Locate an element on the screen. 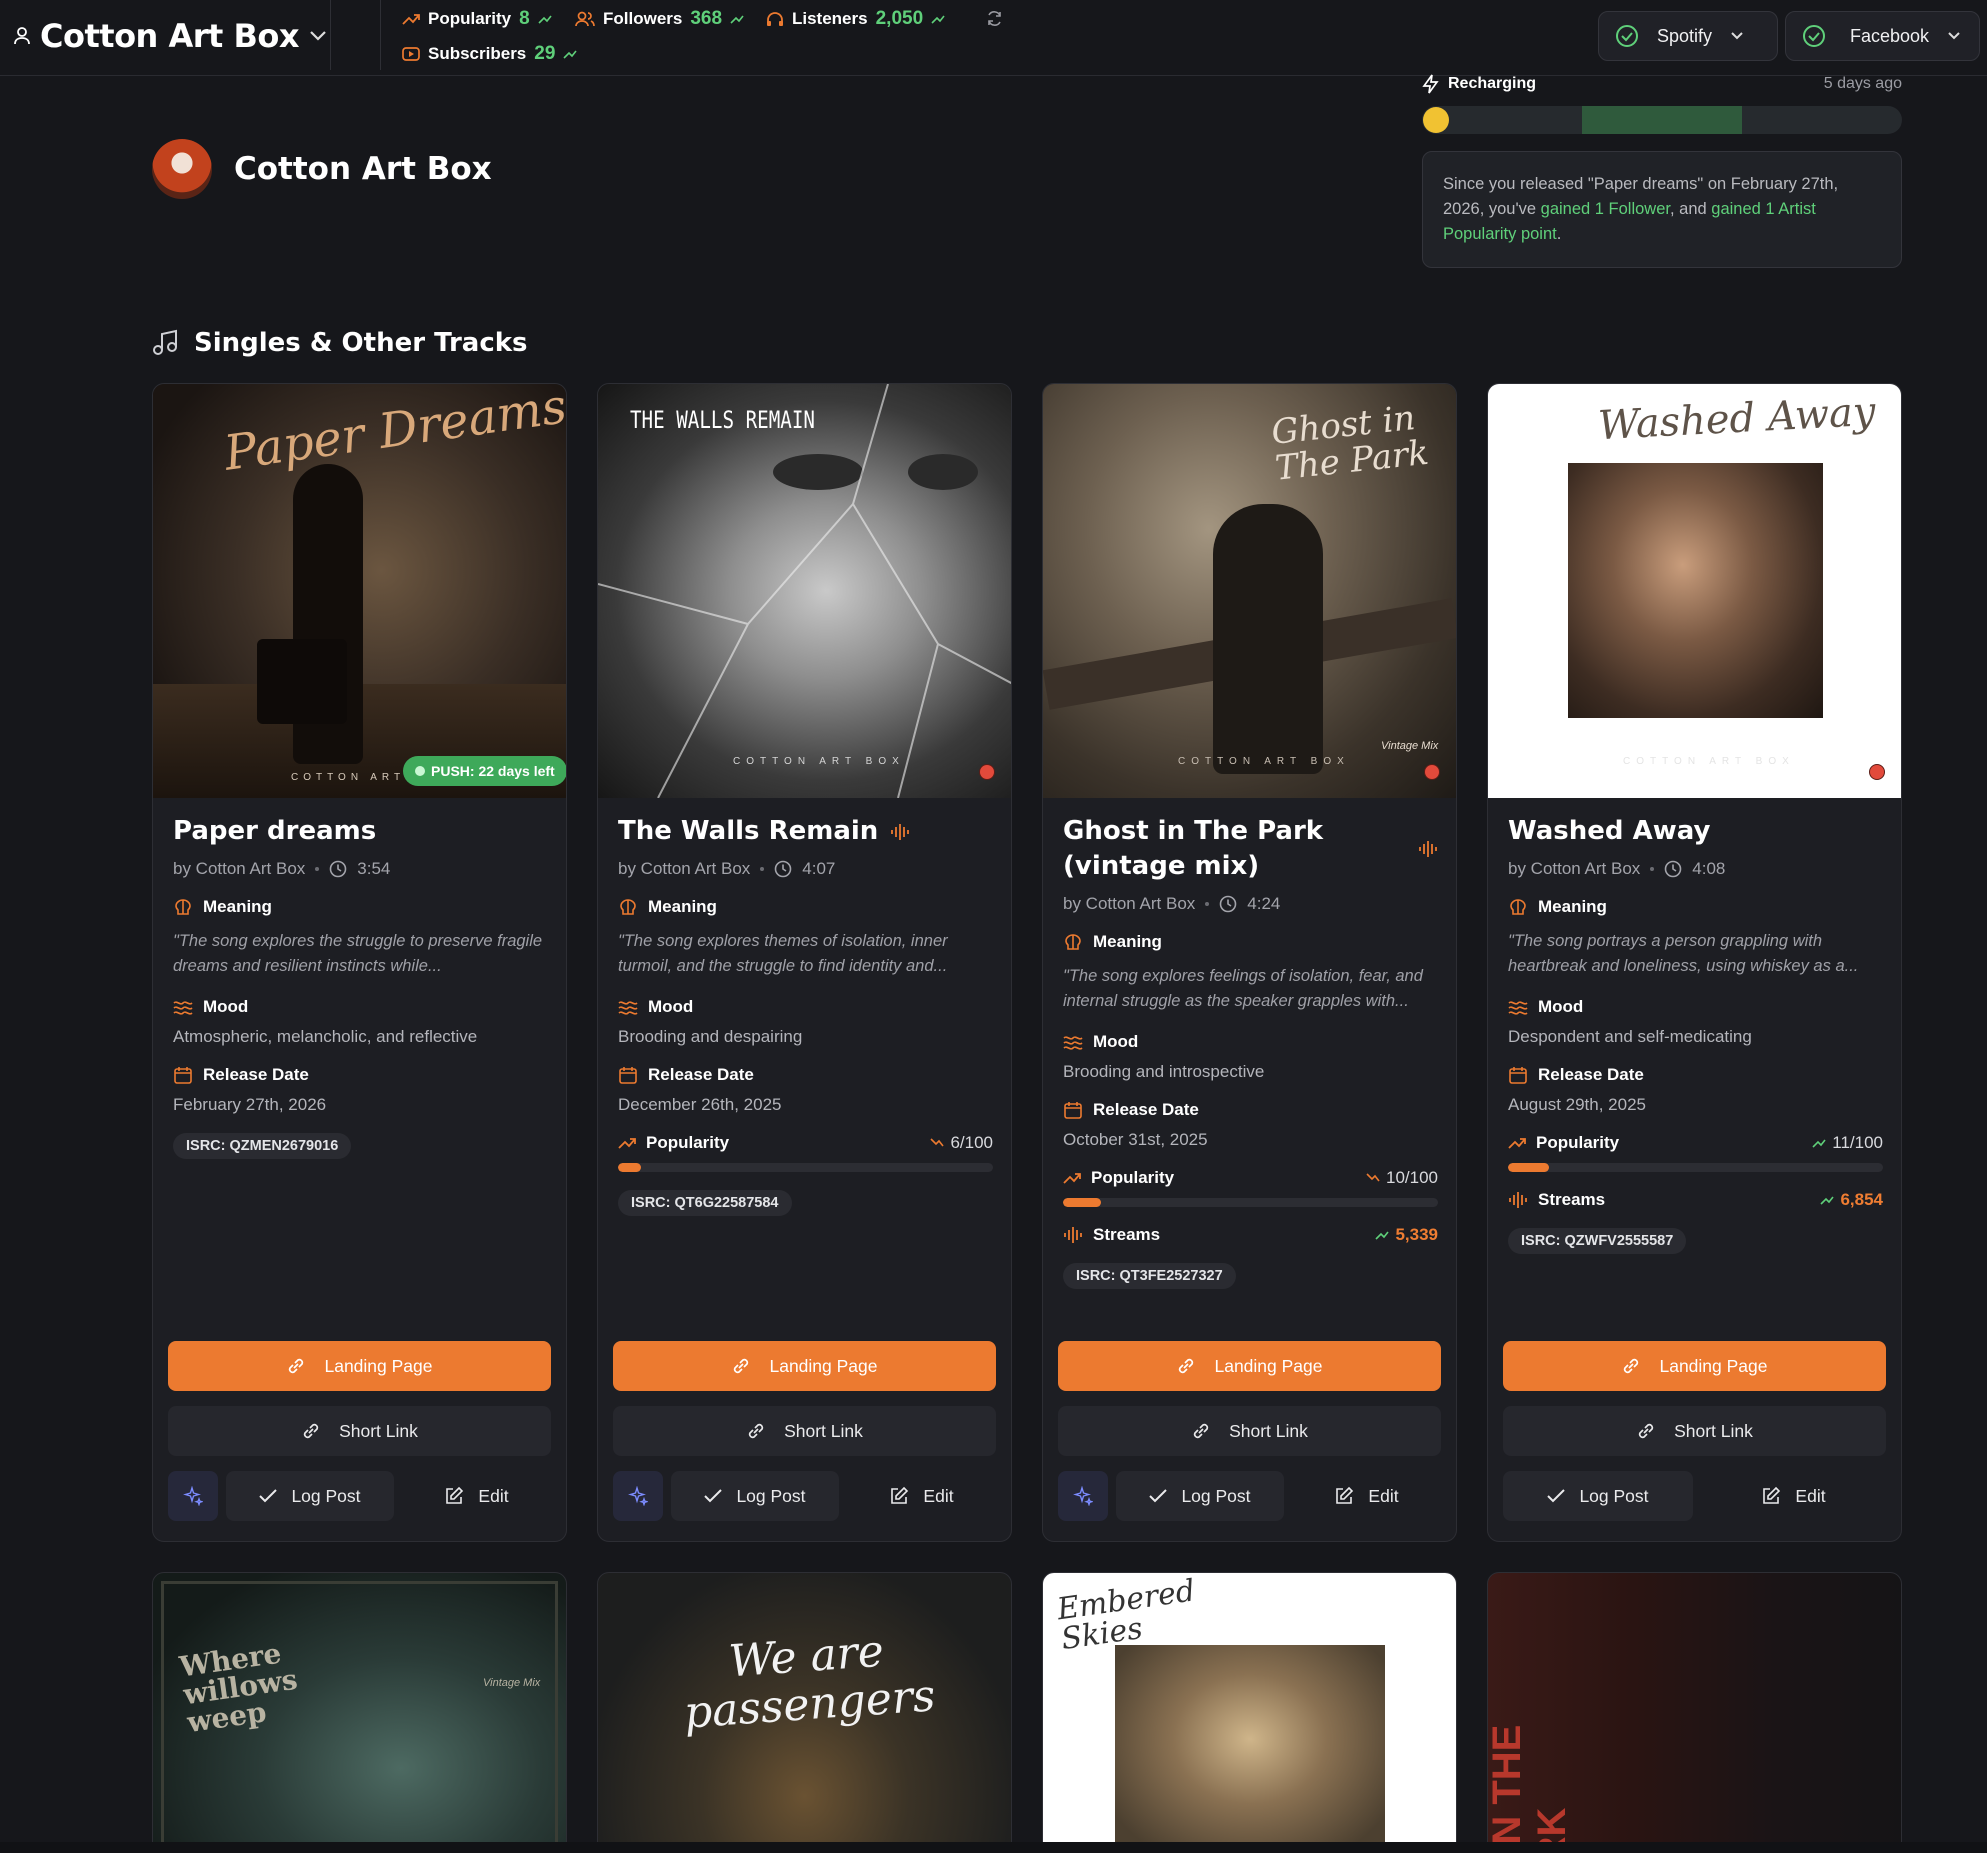 The height and width of the screenshot is (1853, 1987). track-duration: 3:54 is located at coordinates (374, 868).